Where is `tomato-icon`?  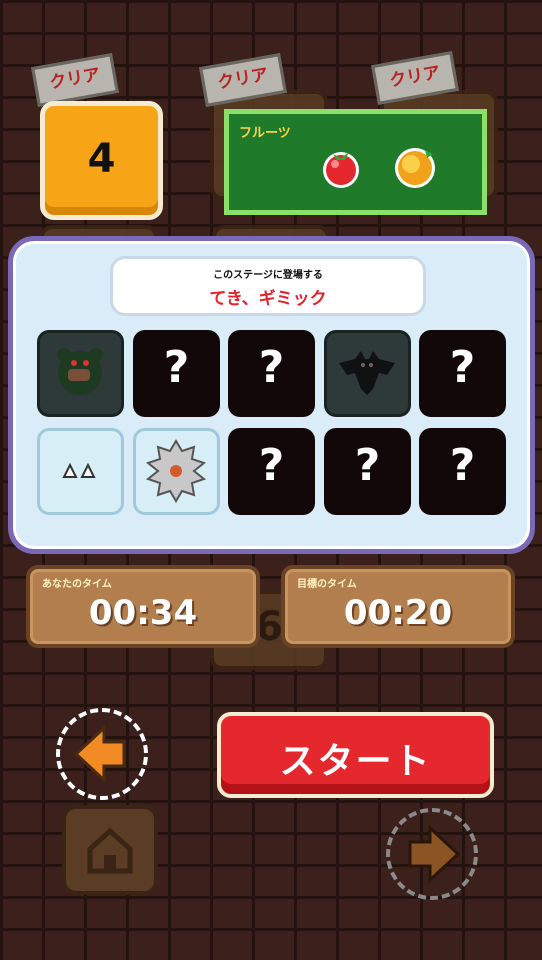 tomato-icon is located at coordinates (341, 170).